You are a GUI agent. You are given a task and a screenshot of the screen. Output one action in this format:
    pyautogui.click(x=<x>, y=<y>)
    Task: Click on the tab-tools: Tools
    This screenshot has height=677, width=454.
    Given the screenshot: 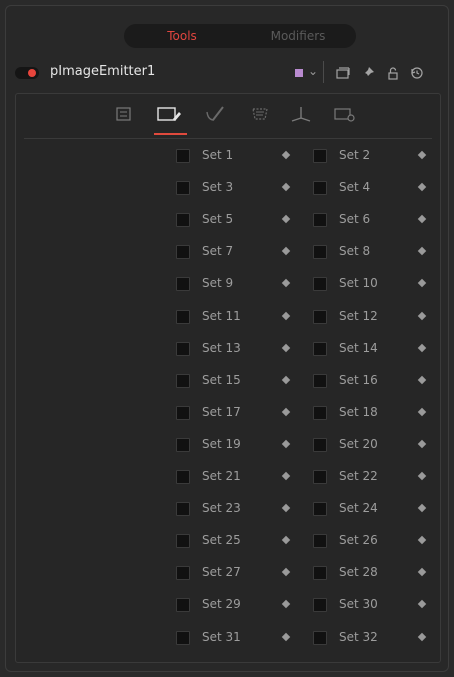 What is the action you would take?
    pyautogui.click(x=182, y=36)
    